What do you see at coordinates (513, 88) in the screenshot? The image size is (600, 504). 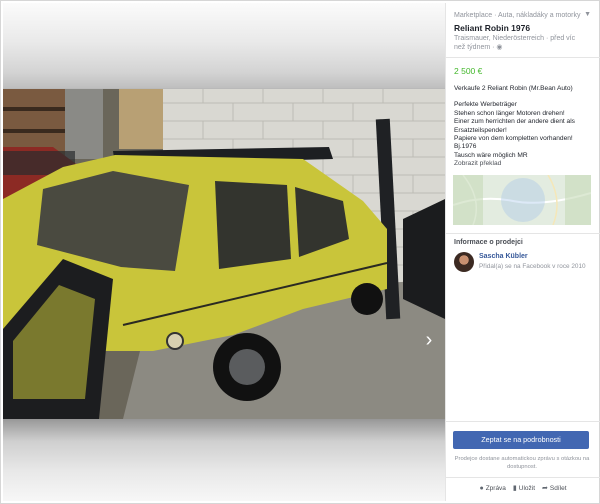 I see `description-line: Verkaufe 2 Reliant Robin (Mr.Bean Auto)` at bounding box center [513, 88].